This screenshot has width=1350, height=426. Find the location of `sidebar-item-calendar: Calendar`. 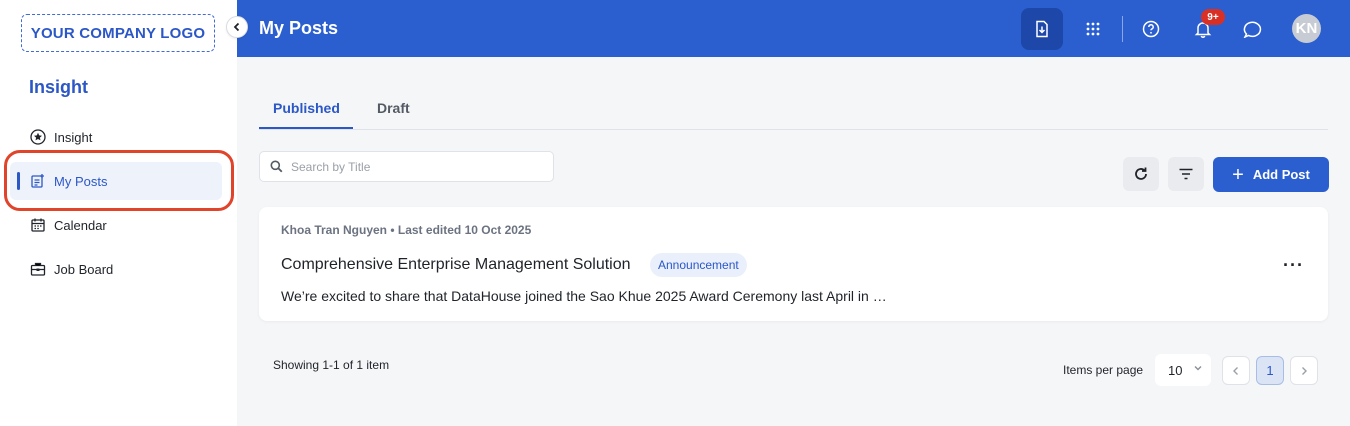

sidebar-item-calendar: Calendar is located at coordinates (116, 225).